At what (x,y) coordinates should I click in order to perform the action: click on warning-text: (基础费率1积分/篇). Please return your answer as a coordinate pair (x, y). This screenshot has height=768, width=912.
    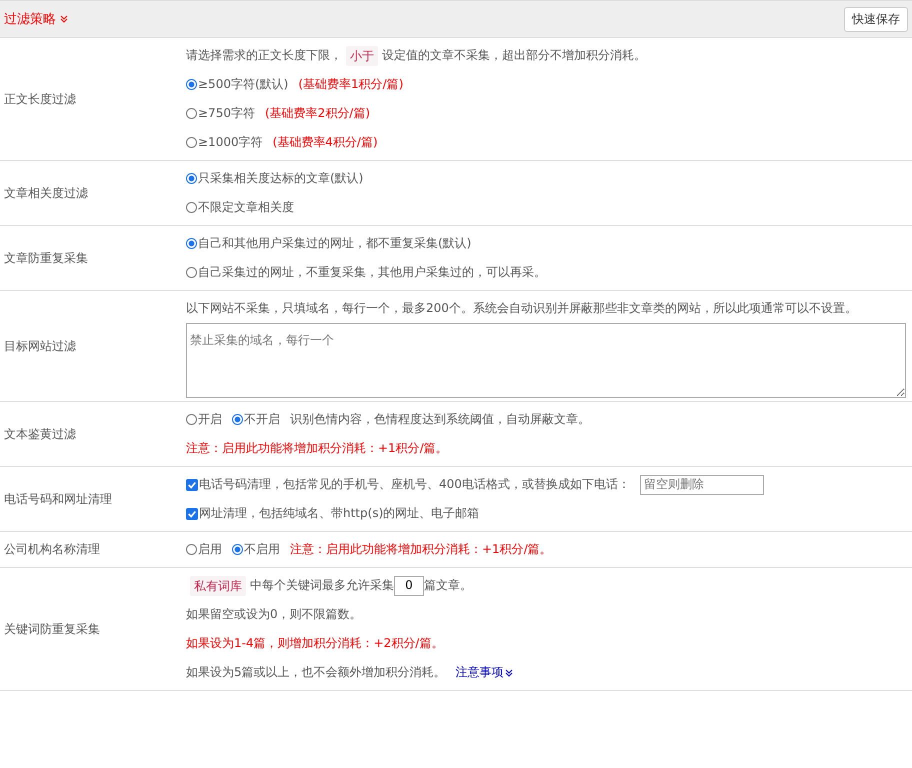
    Looking at the image, I should click on (351, 84).